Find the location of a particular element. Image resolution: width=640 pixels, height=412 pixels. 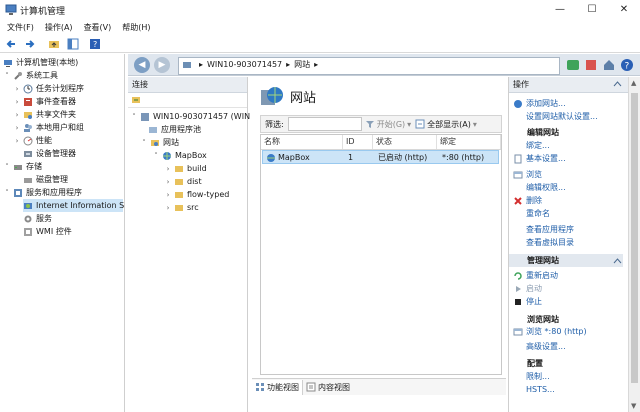

tree-device-manager: 设备管理器 is located at coordinates (49, 153).